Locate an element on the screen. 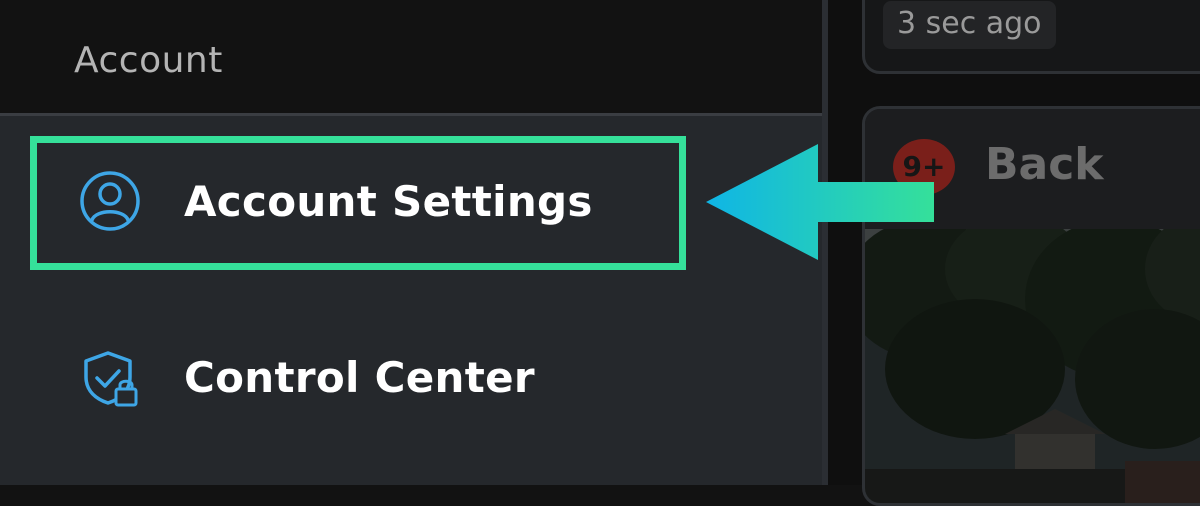 This screenshot has height=506, width=1200. pointer-arrow-icon is located at coordinates (820, 202).